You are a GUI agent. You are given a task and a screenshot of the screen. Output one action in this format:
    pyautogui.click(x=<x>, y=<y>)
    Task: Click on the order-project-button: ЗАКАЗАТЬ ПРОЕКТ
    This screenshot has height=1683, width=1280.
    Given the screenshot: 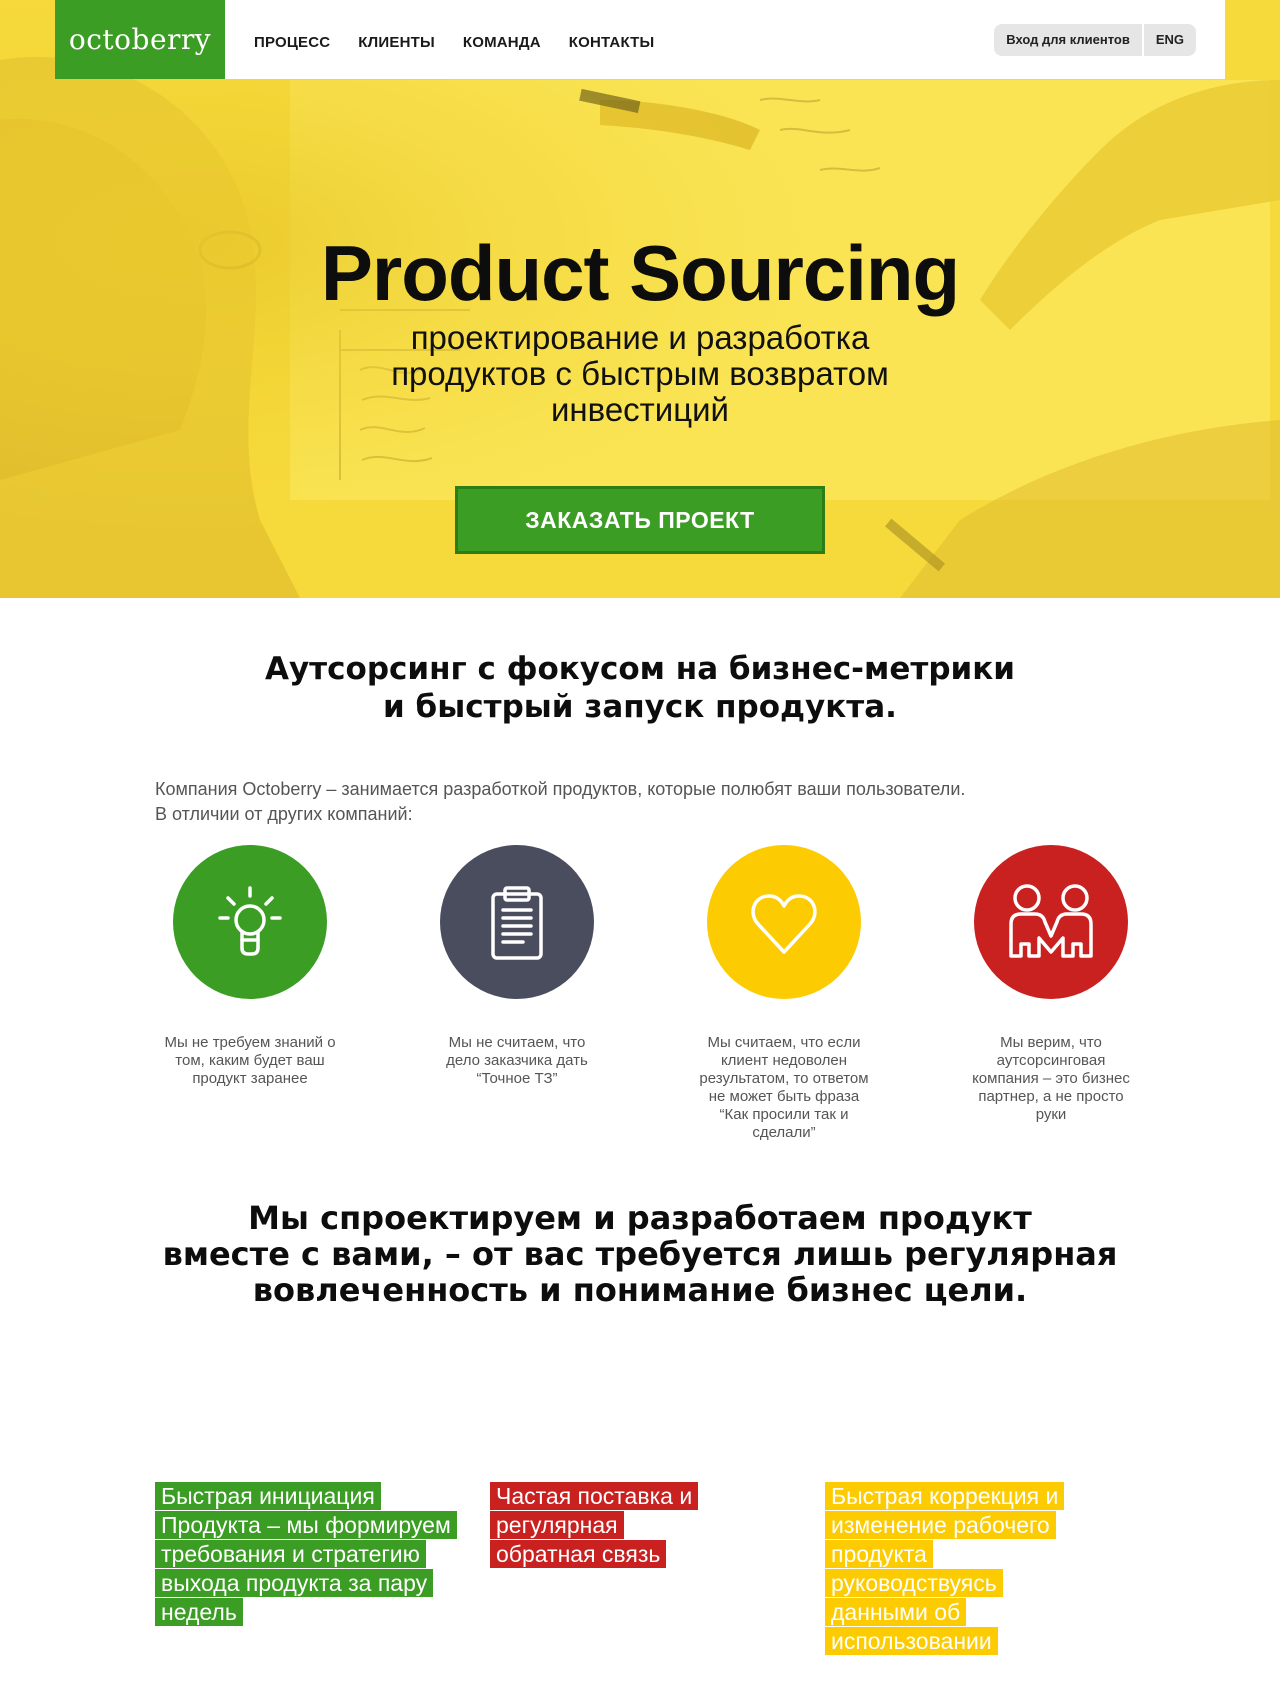 What is the action you would take?
    pyautogui.click(x=640, y=520)
    